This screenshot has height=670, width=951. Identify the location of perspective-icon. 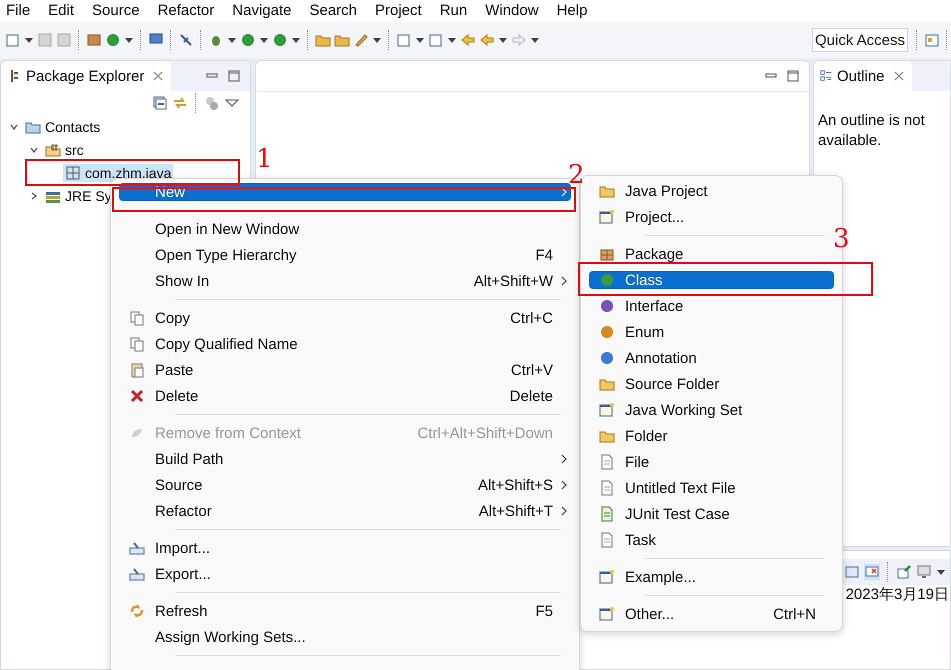
(932, 40).